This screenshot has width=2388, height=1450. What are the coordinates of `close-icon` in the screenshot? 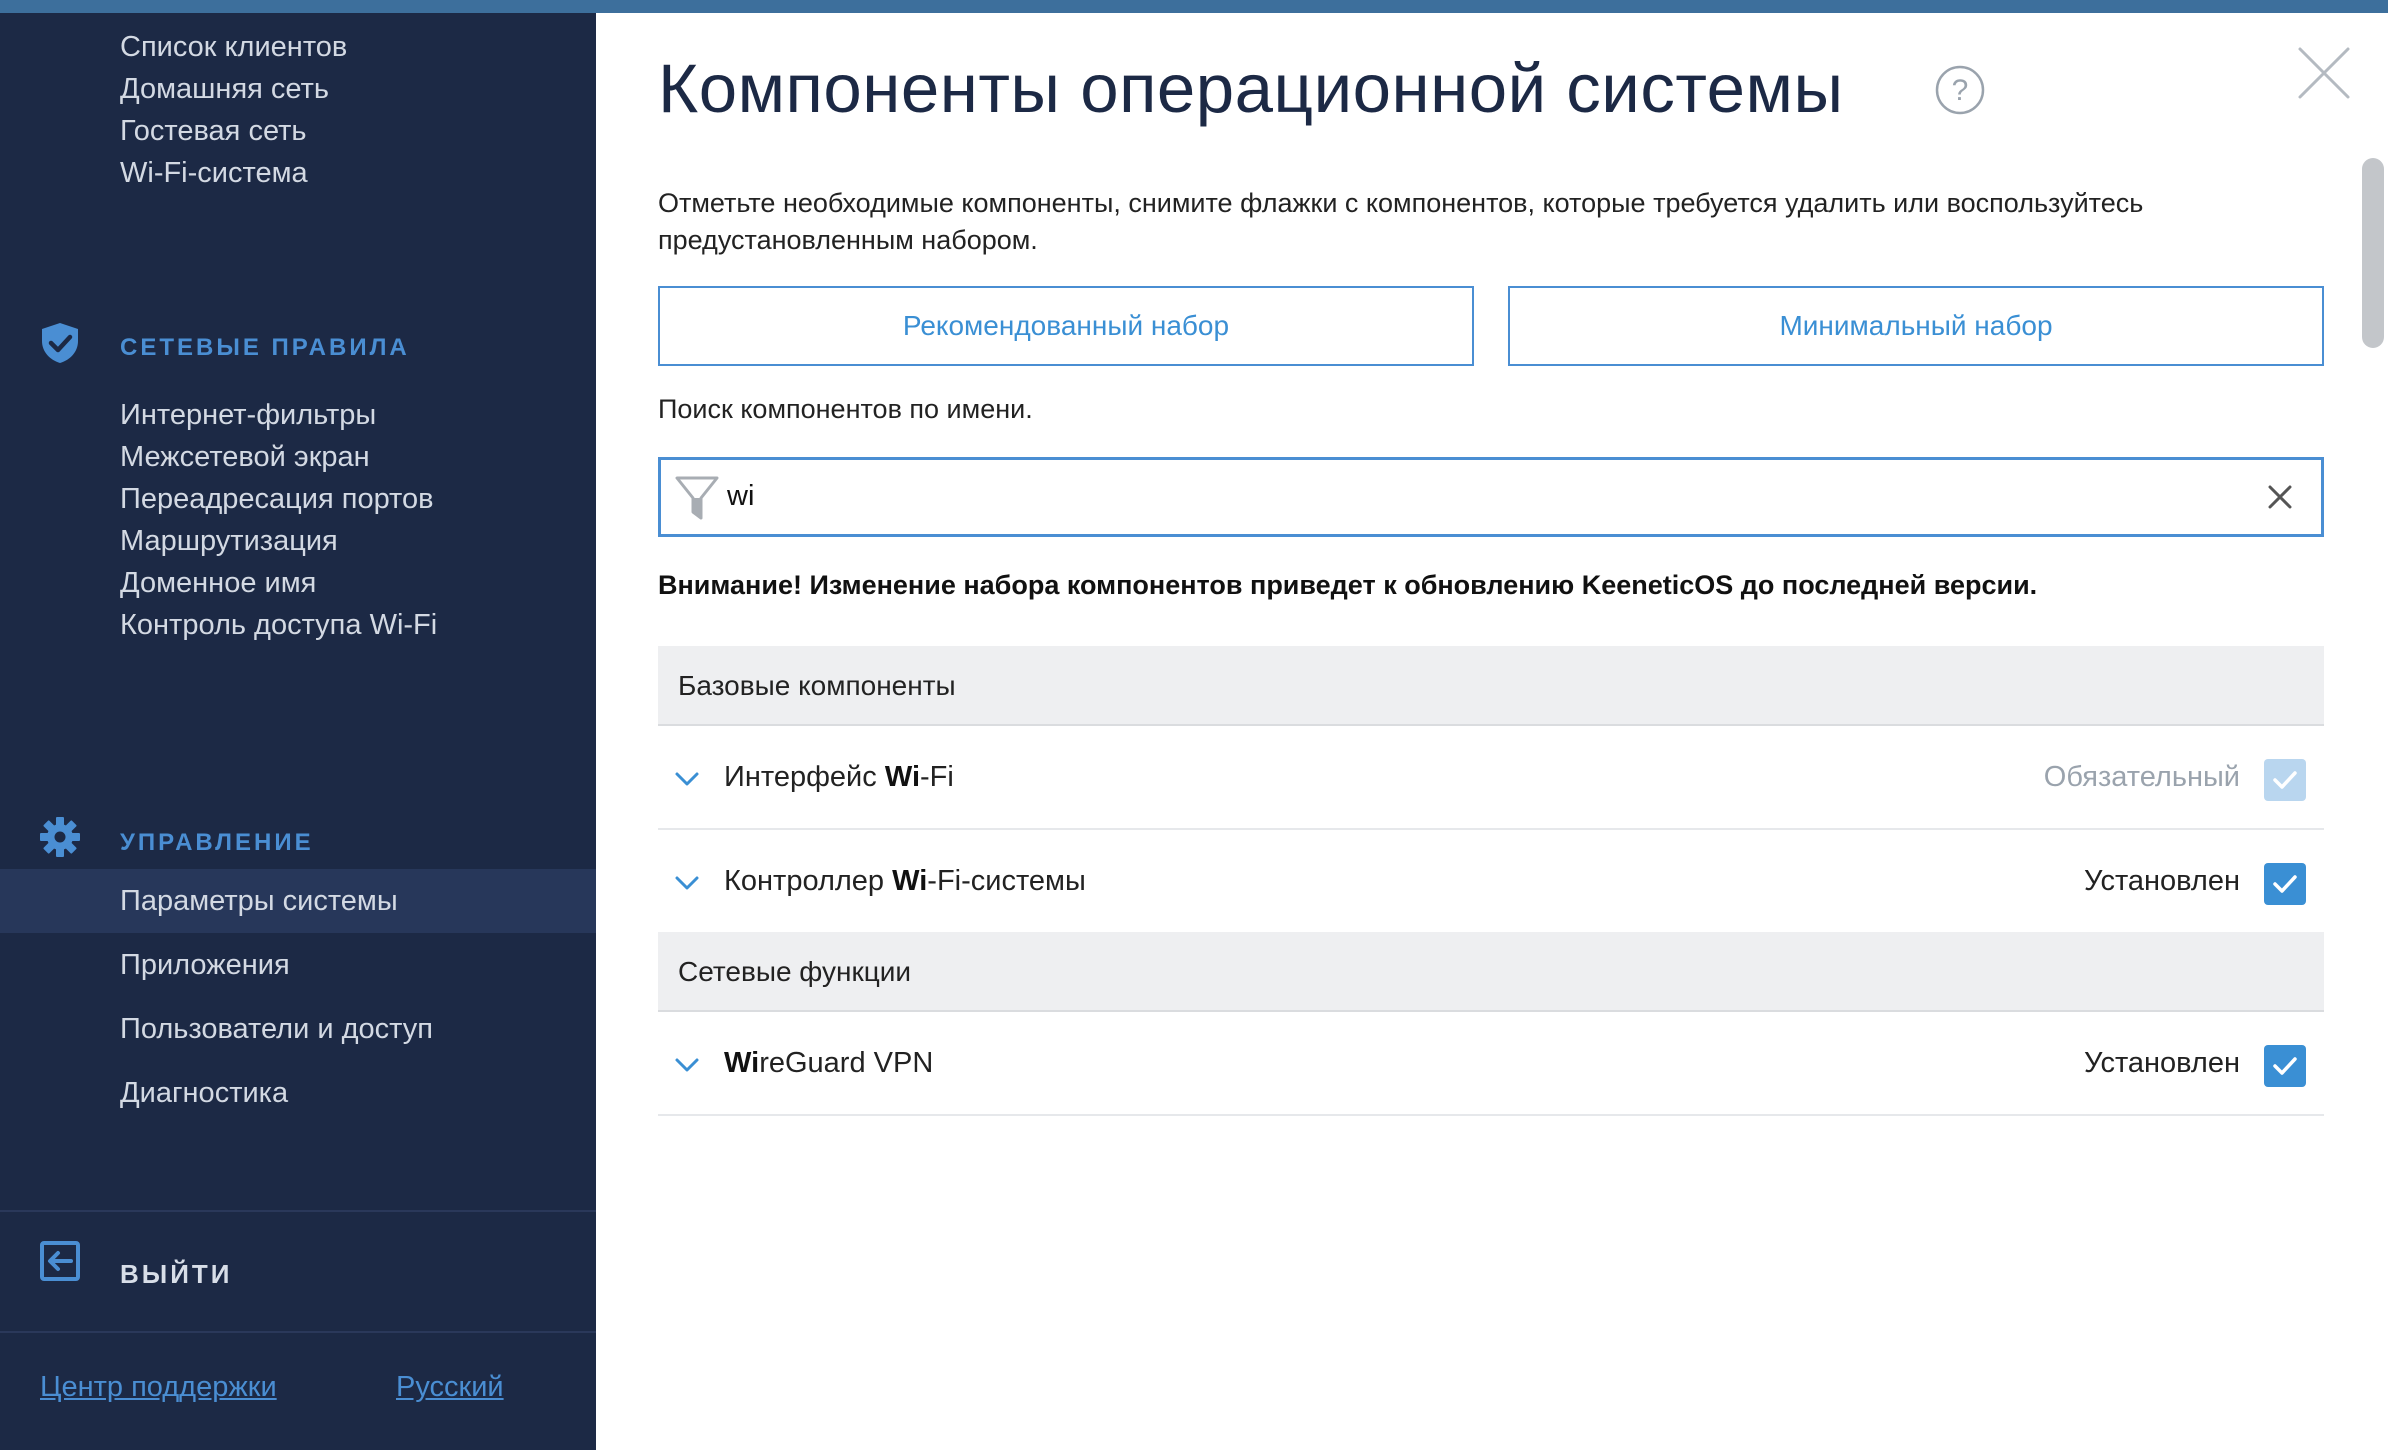 It's located at (2324, 73).